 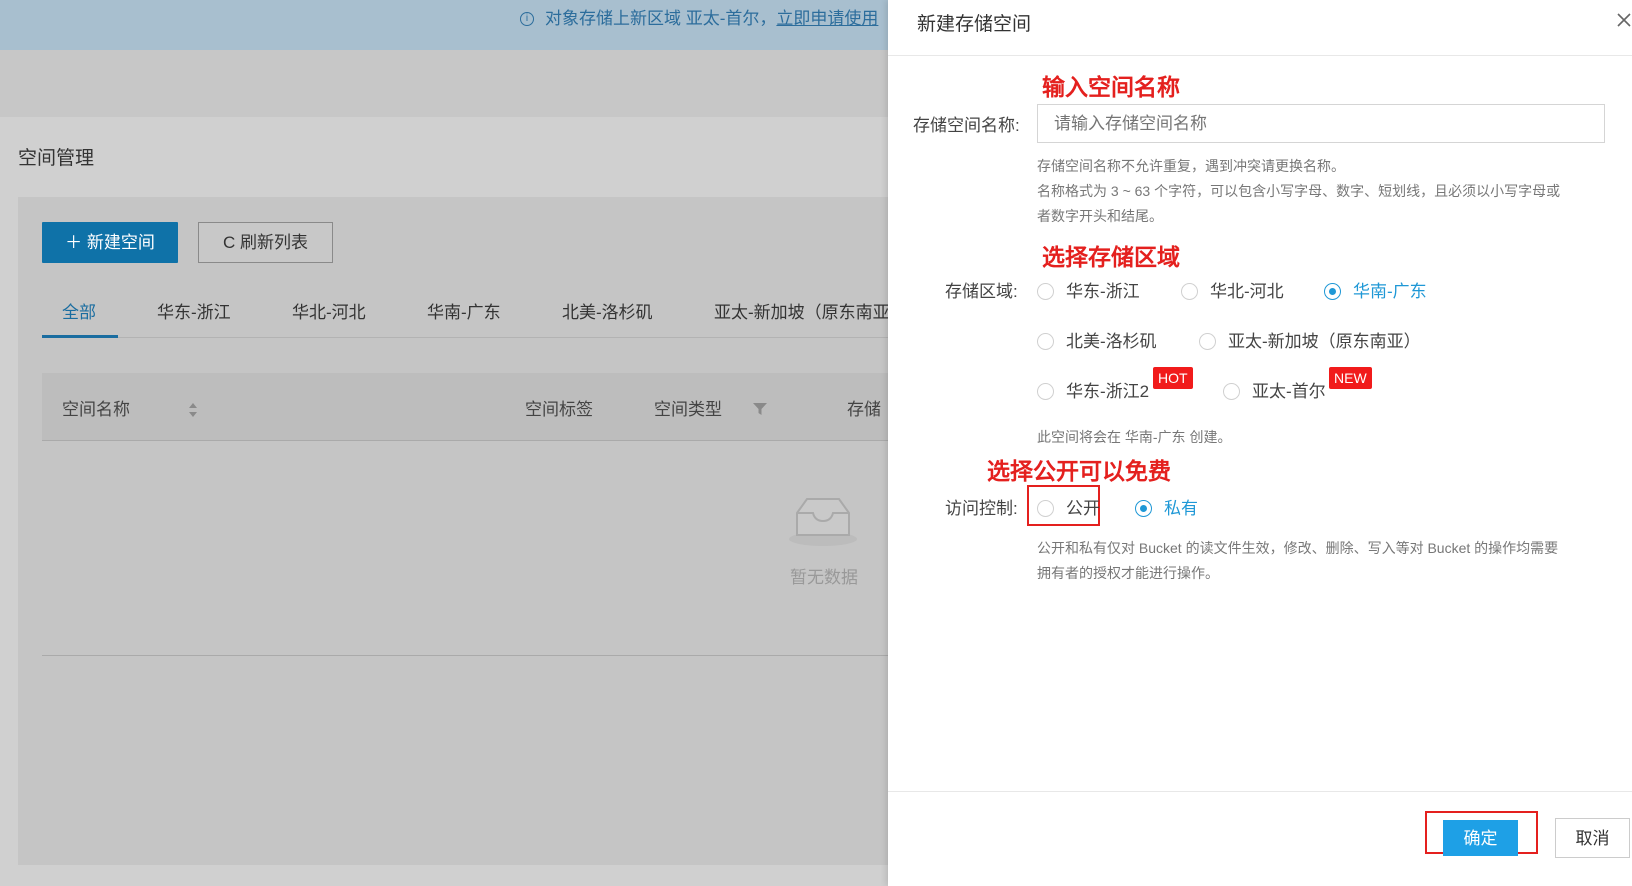 I want to click on region-label: 存储区域:, so click(x=981, y=291).